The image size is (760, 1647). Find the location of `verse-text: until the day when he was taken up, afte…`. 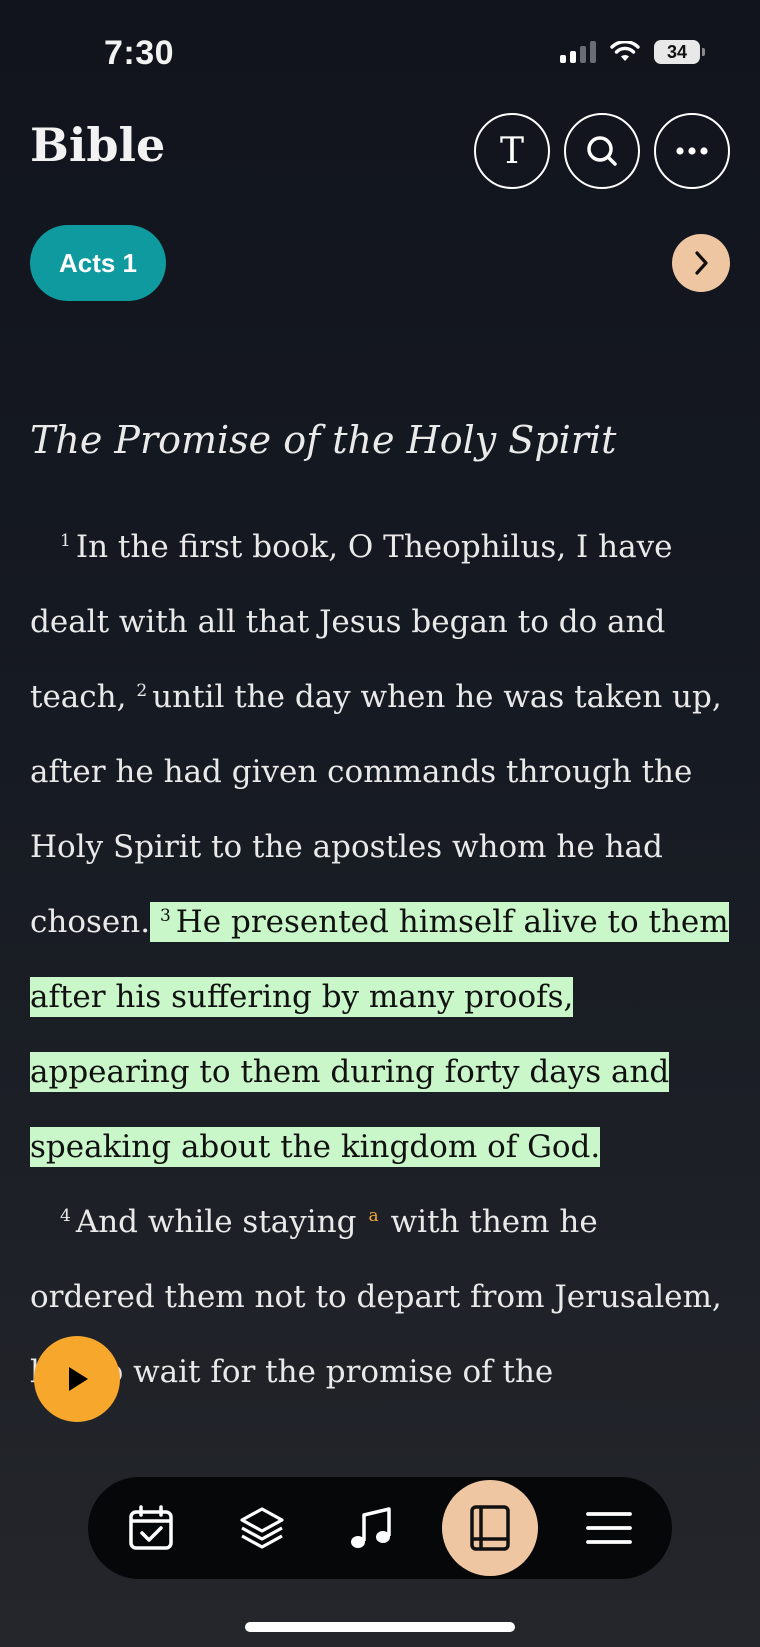

verse-text: until the day when he was taken up, afte… is located at coordinates (376, 809).